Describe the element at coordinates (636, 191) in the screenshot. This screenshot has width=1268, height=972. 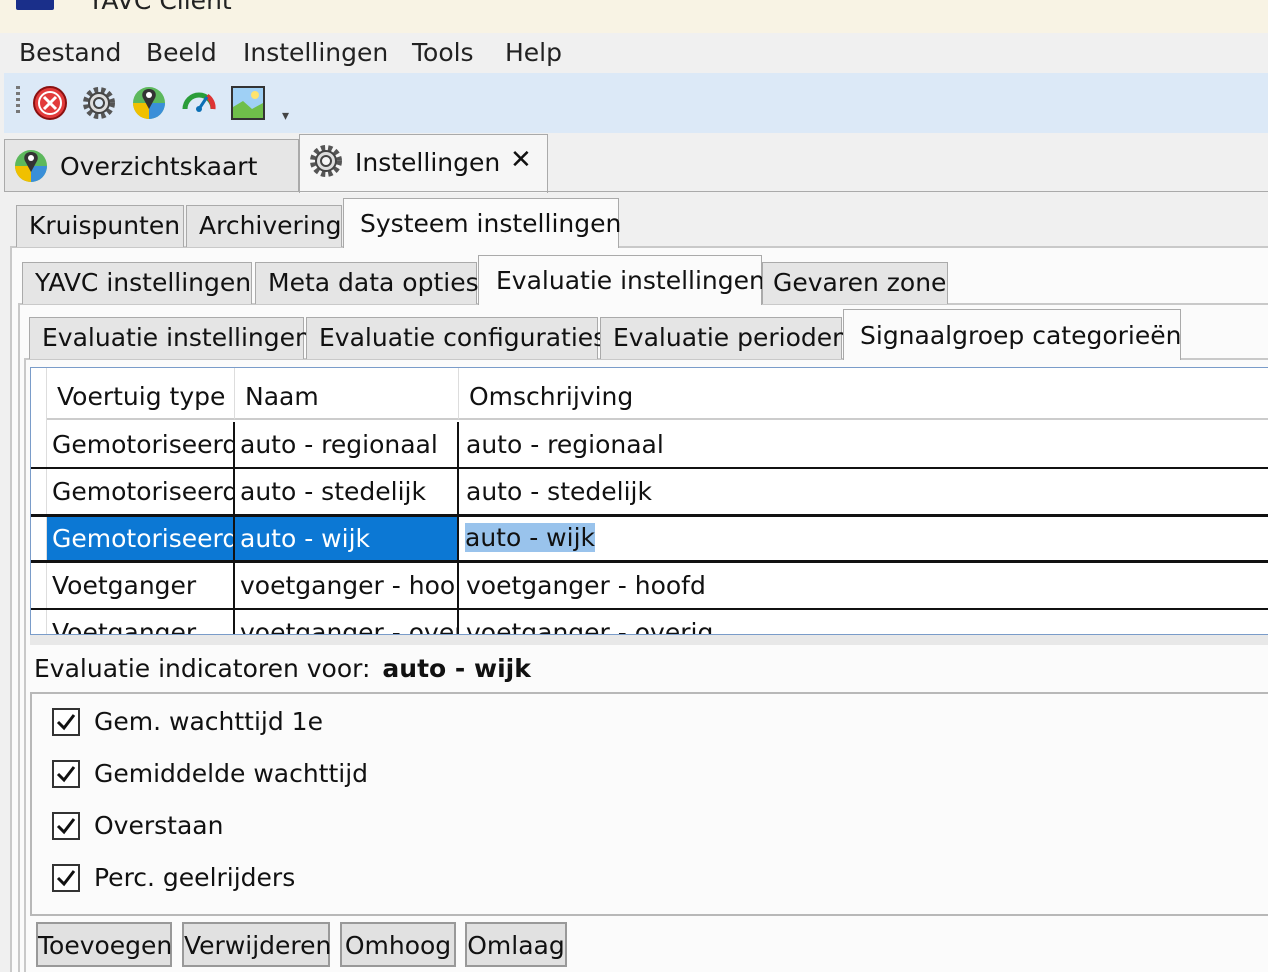
I see `doc-tabs-divider` at that location.